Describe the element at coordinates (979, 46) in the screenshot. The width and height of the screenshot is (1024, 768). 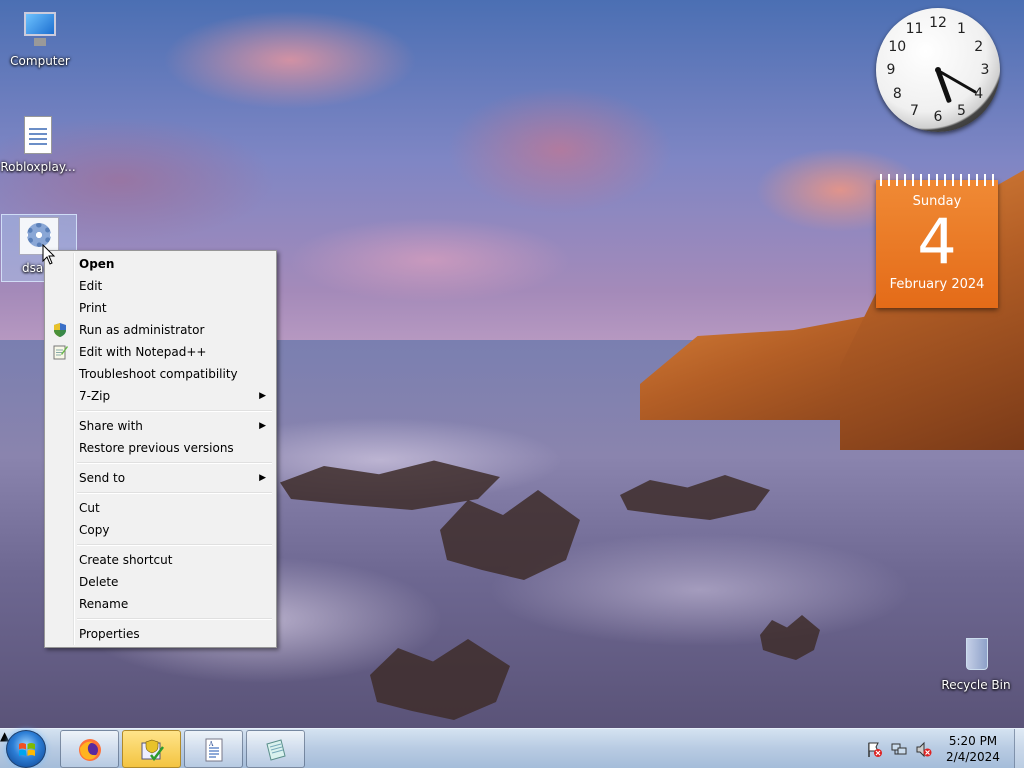
I see `clock-number: 2` at that location.